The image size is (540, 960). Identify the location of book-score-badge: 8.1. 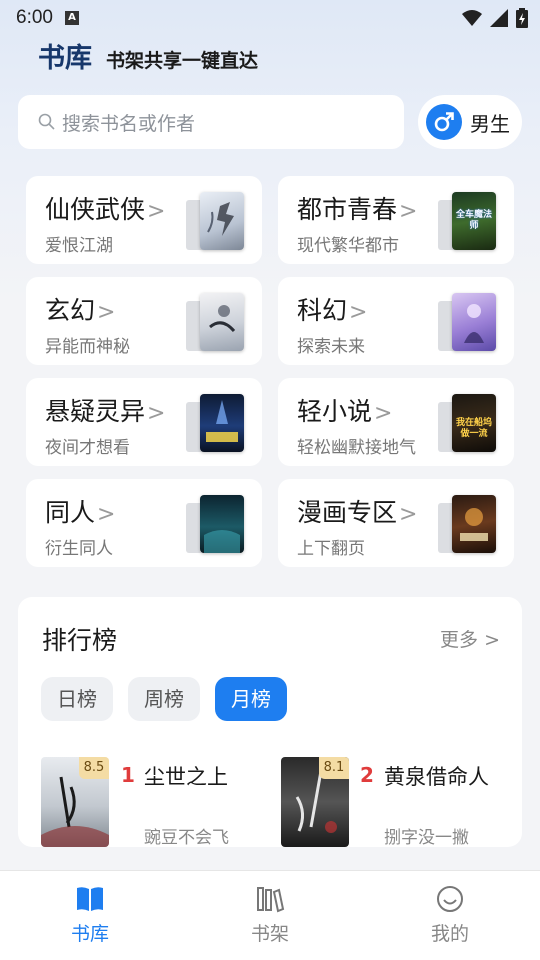
(334, 768).